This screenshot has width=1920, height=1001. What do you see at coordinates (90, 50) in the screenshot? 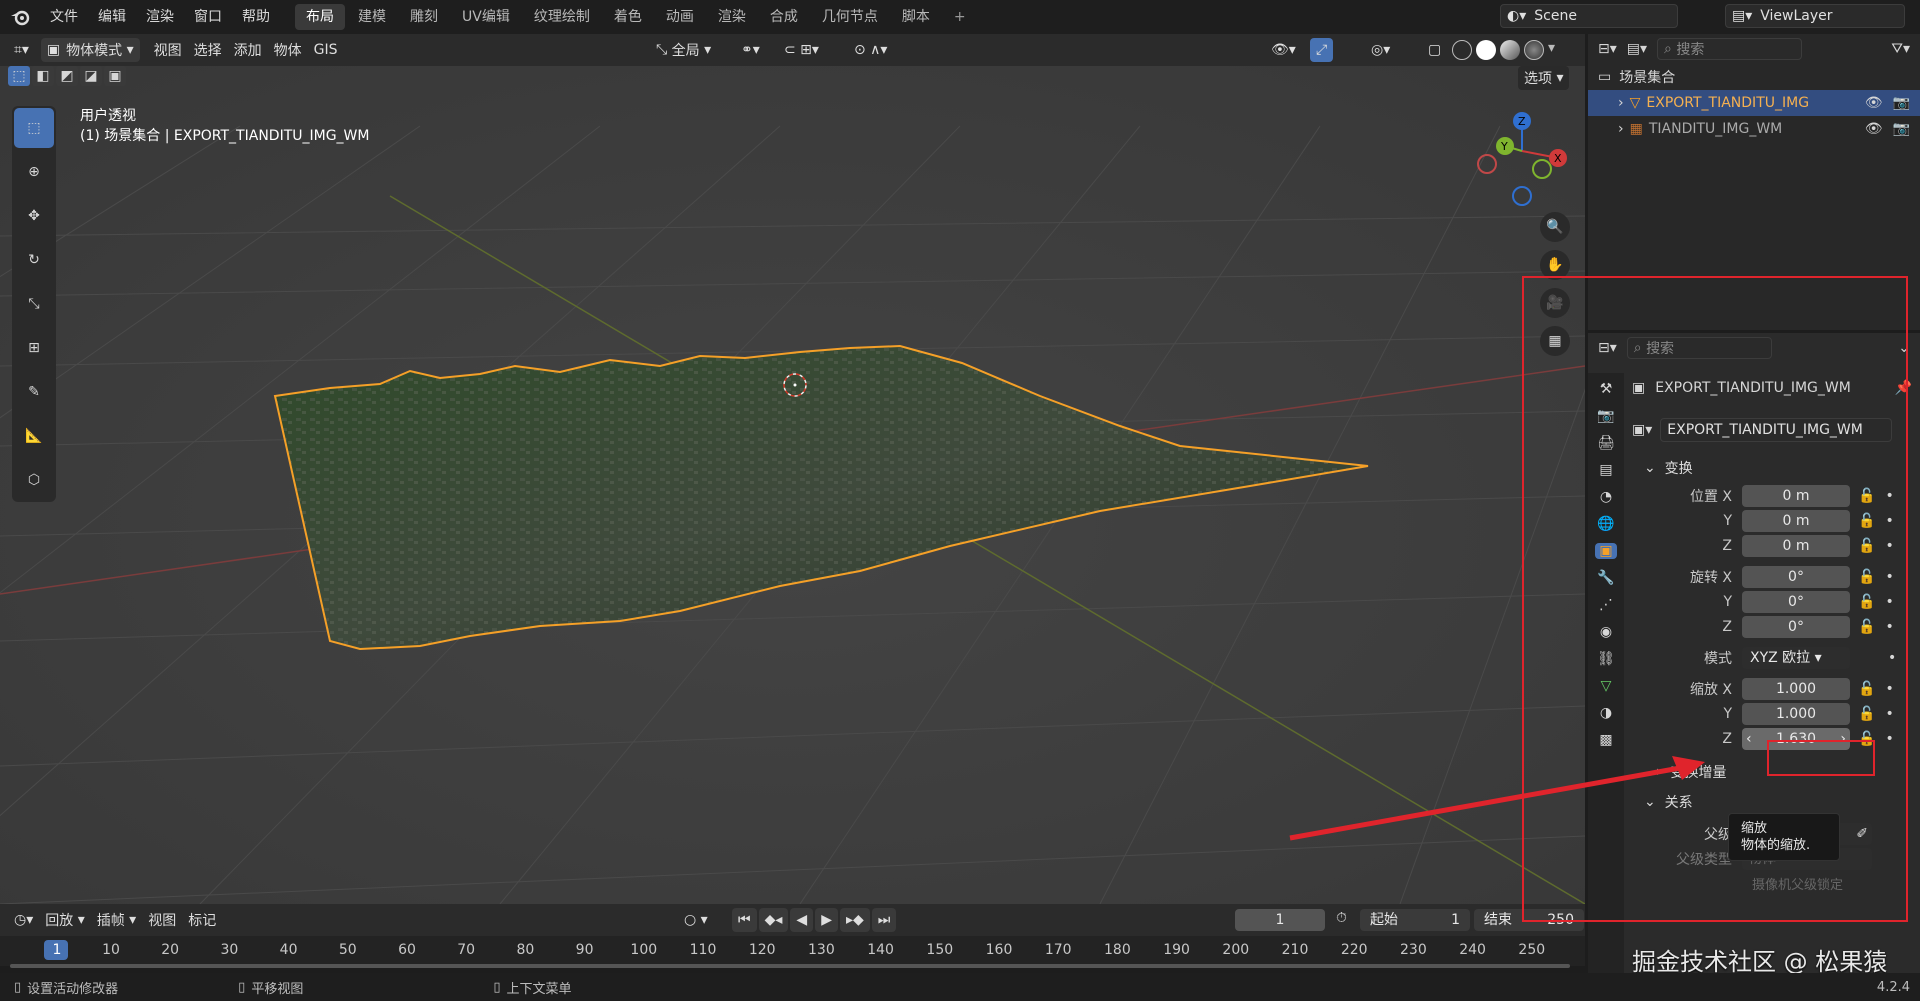
I see `mode-dropdown: ▣ 物体模式 ▾` at bounding box center [90, 50].